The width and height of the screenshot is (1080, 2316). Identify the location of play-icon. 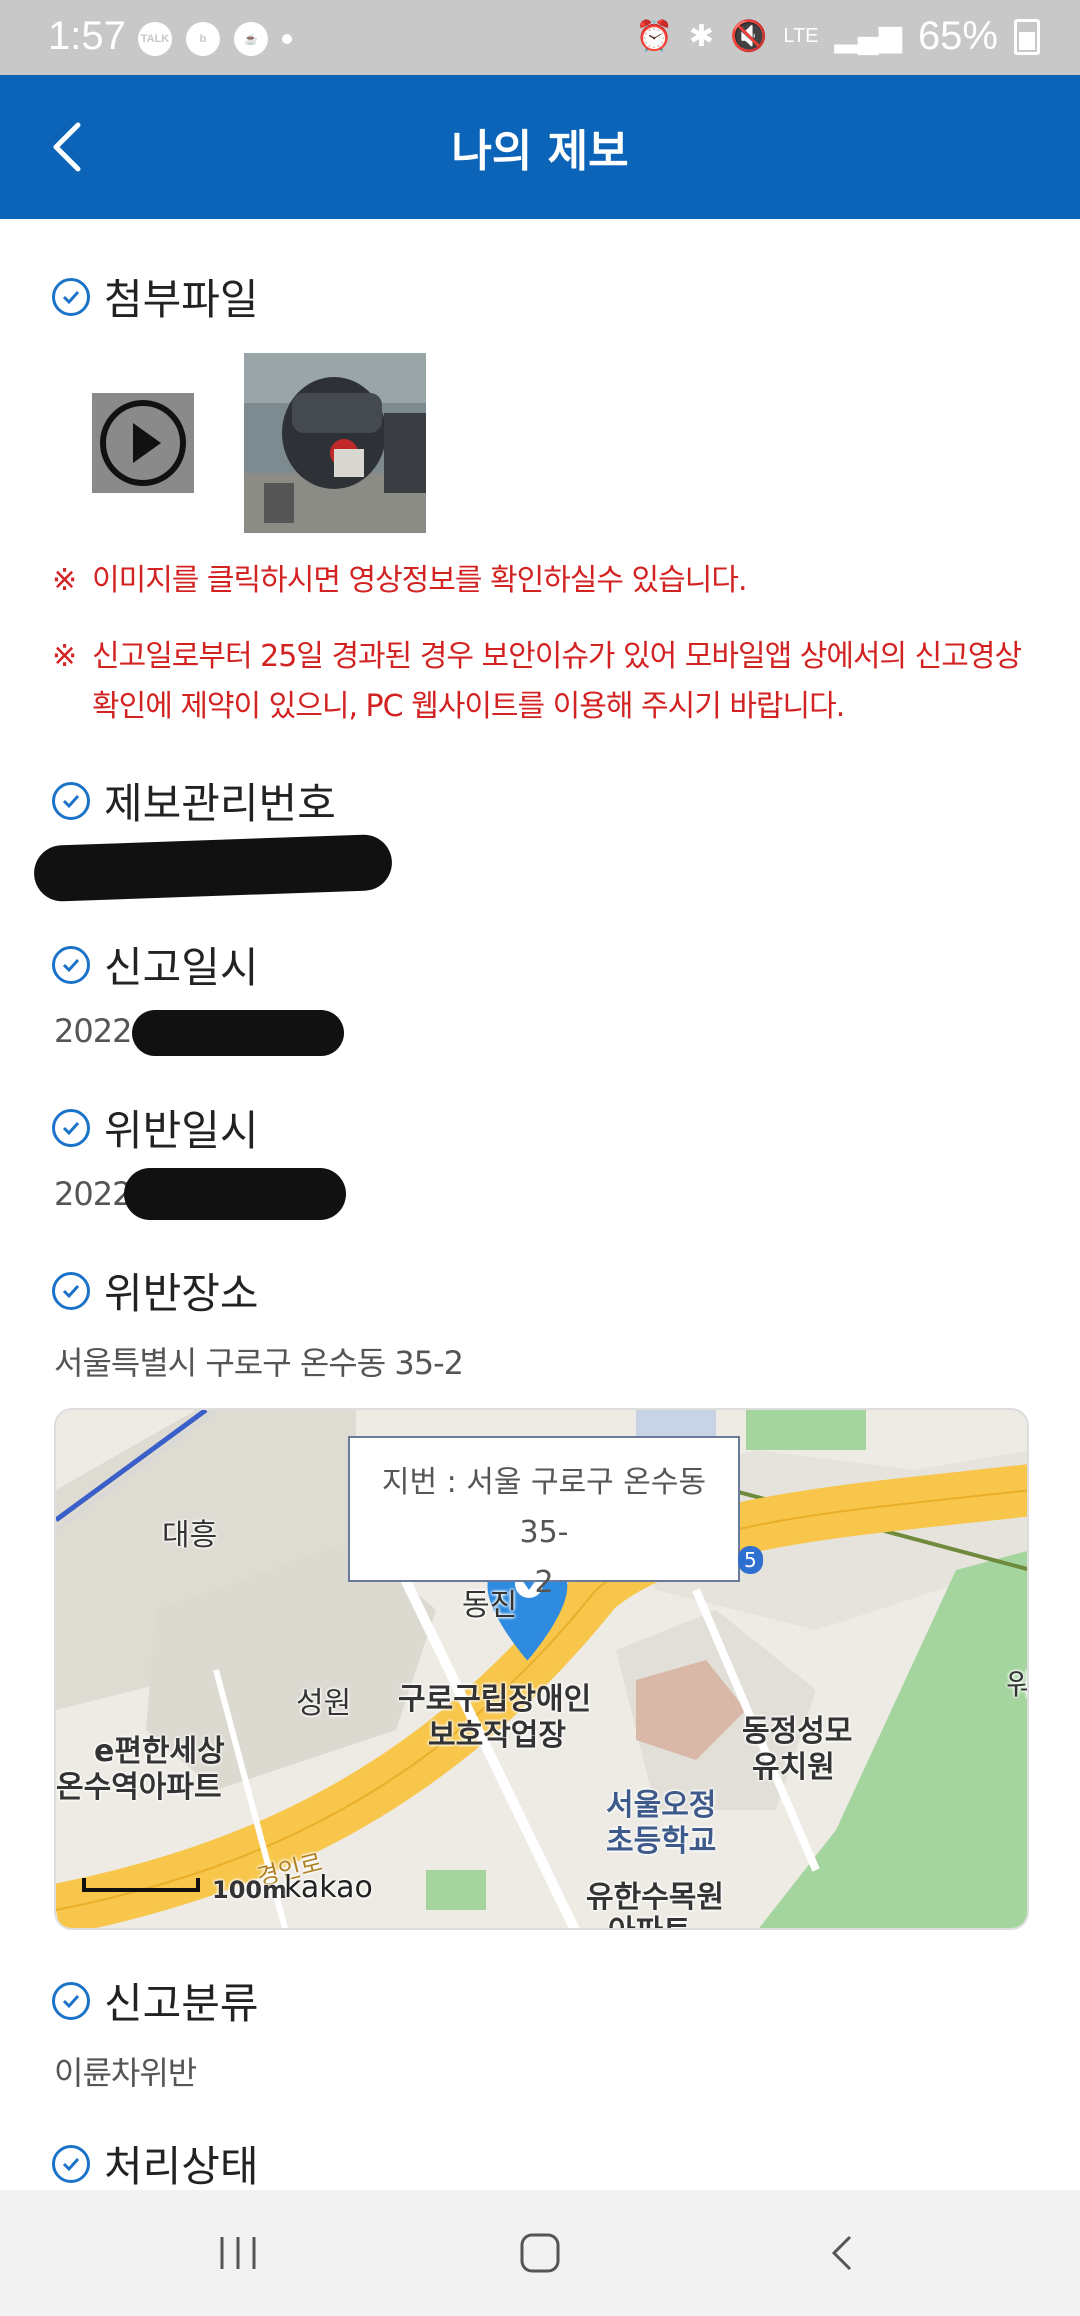
(143, 443).